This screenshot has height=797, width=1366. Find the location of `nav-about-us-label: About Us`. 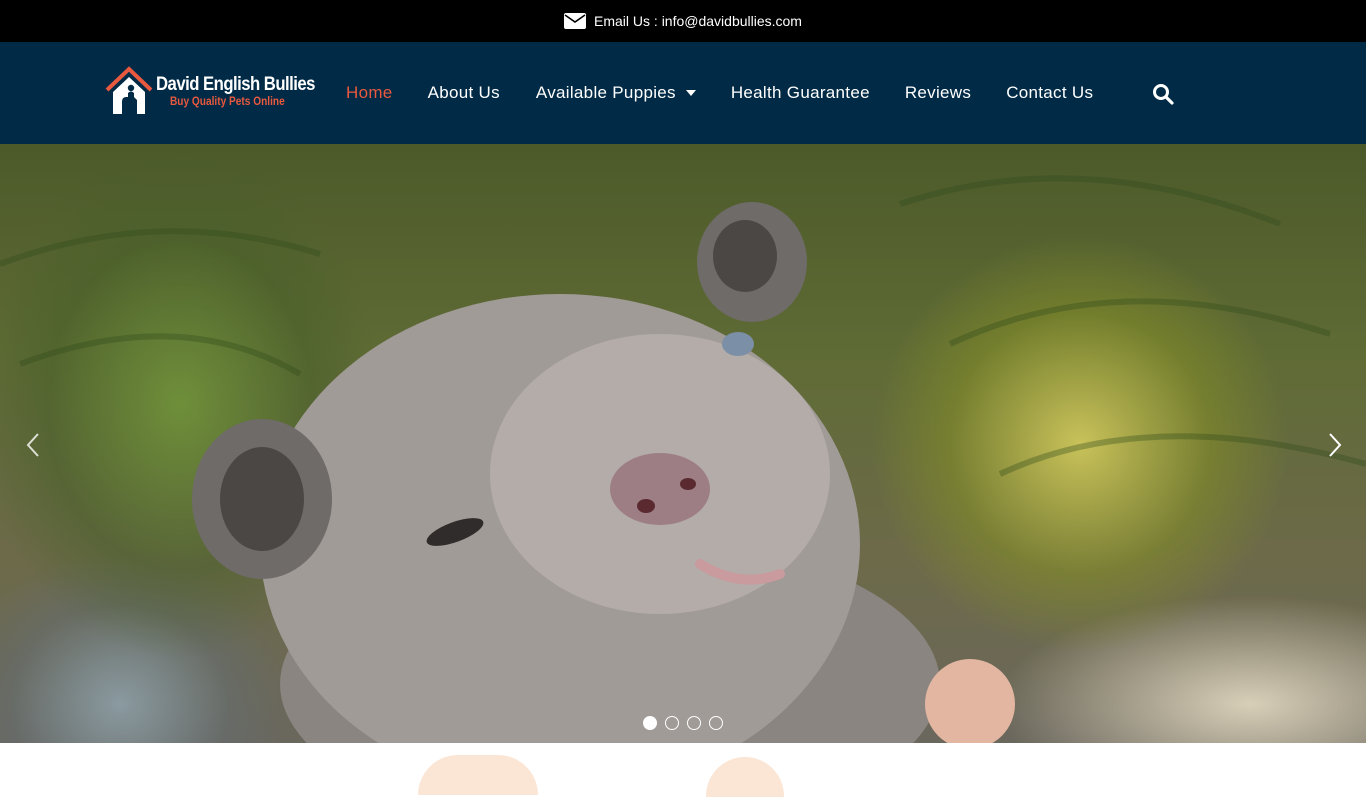

nav-about-us-label: About Us is located at coordinates (463, 92).